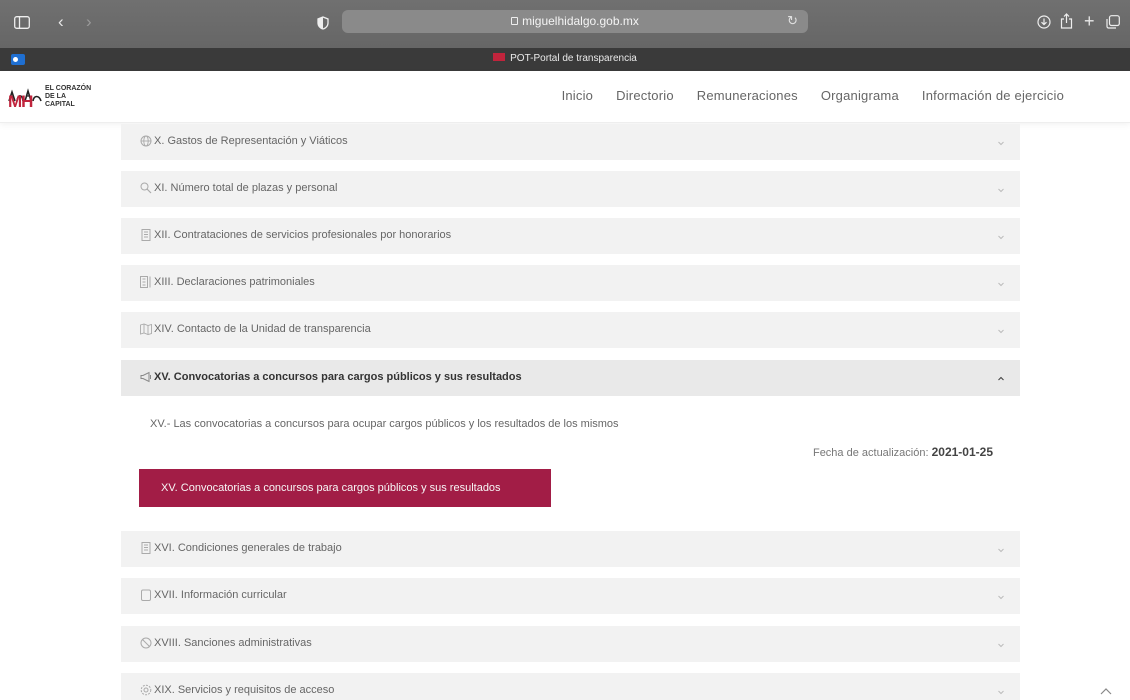 The width and height of the screenshot is (1130, 700). What do you see at coordinates (993, 95) in the screenshot?
I see `nav-informacion-de-ejercicio: Información de ejercicio` at bounding box center [993, 95].